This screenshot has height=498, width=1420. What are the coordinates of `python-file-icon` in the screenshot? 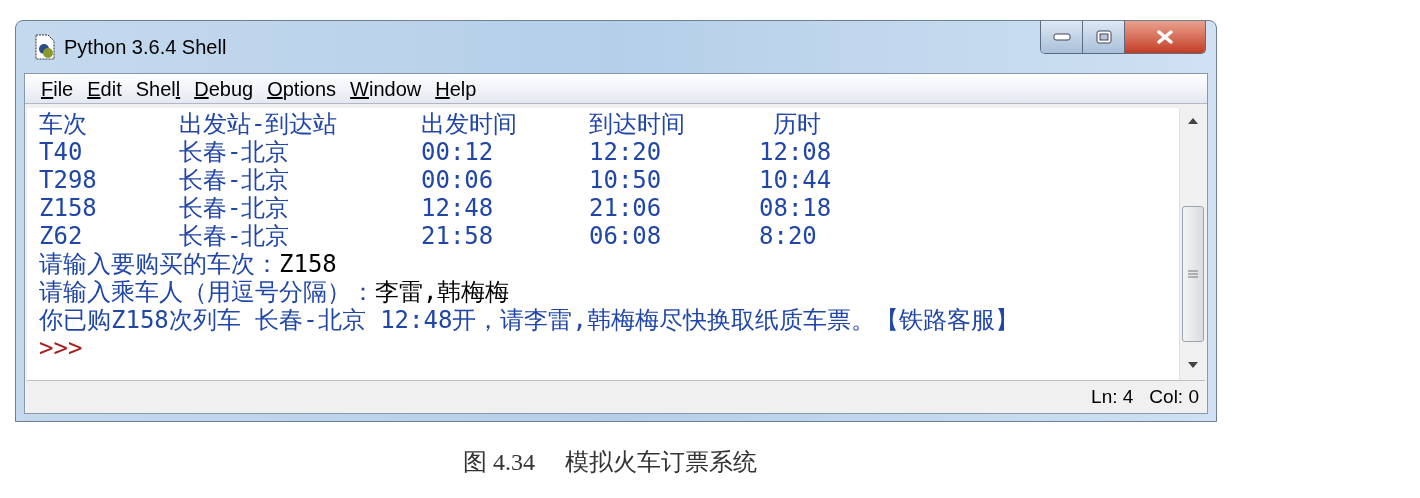 It's located at (45, 47).